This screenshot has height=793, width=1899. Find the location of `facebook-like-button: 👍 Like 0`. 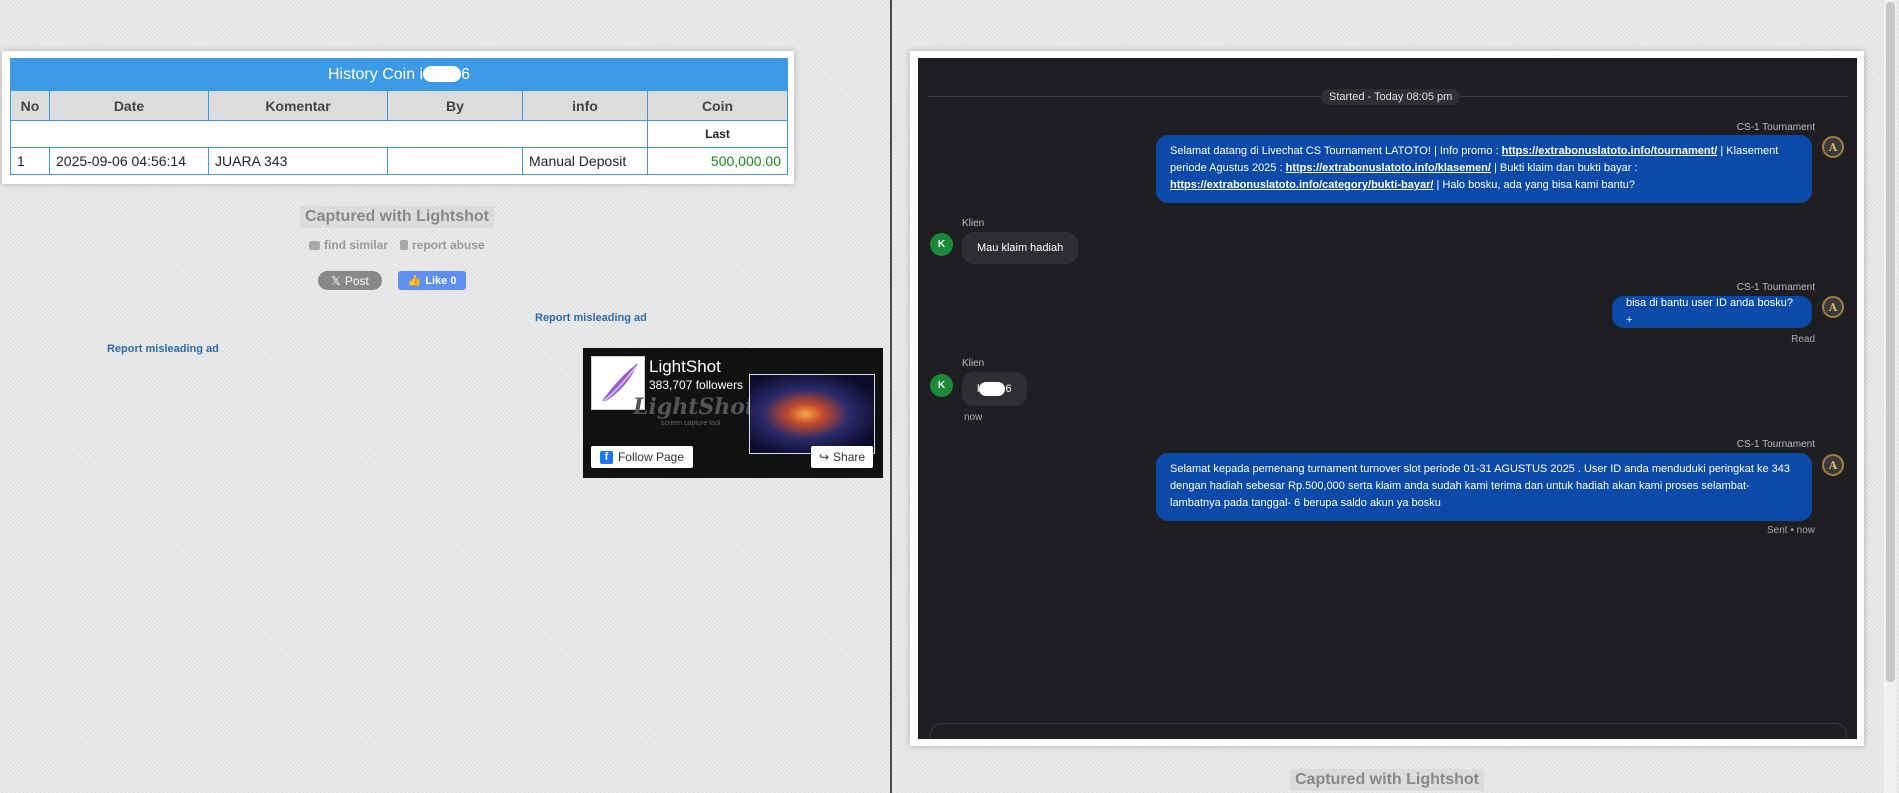

facebook-like-button: 👍 Like 0 is located at coordinates (432, 280).